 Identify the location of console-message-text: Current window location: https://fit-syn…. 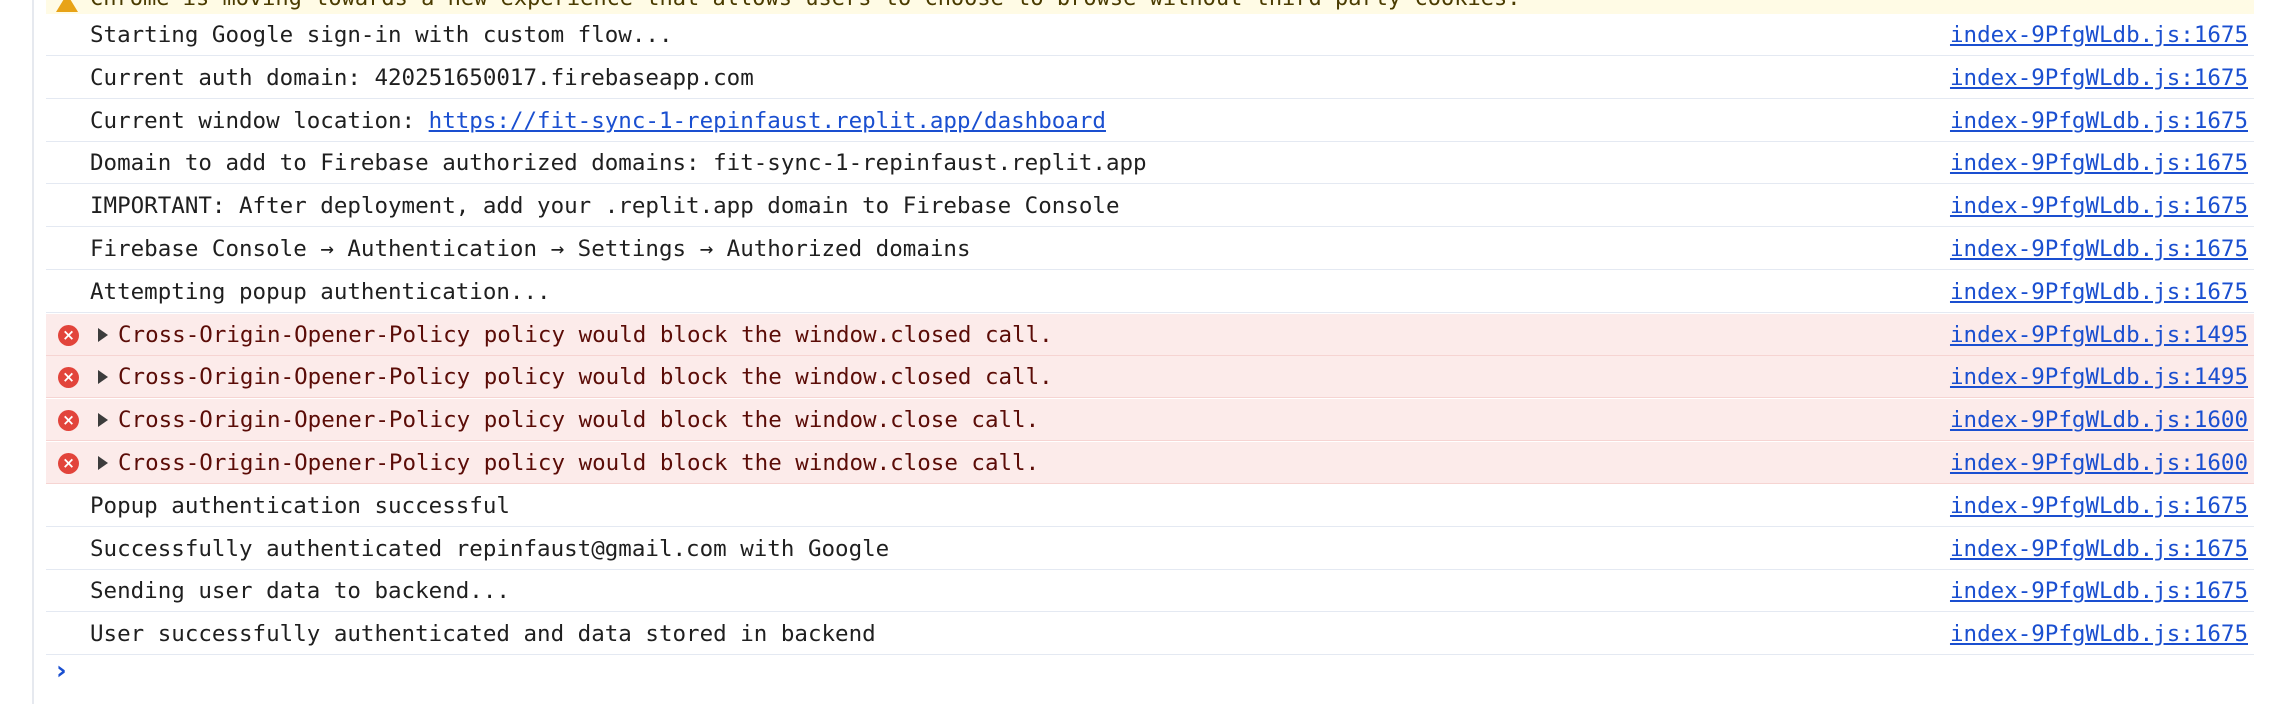
(598, 121).